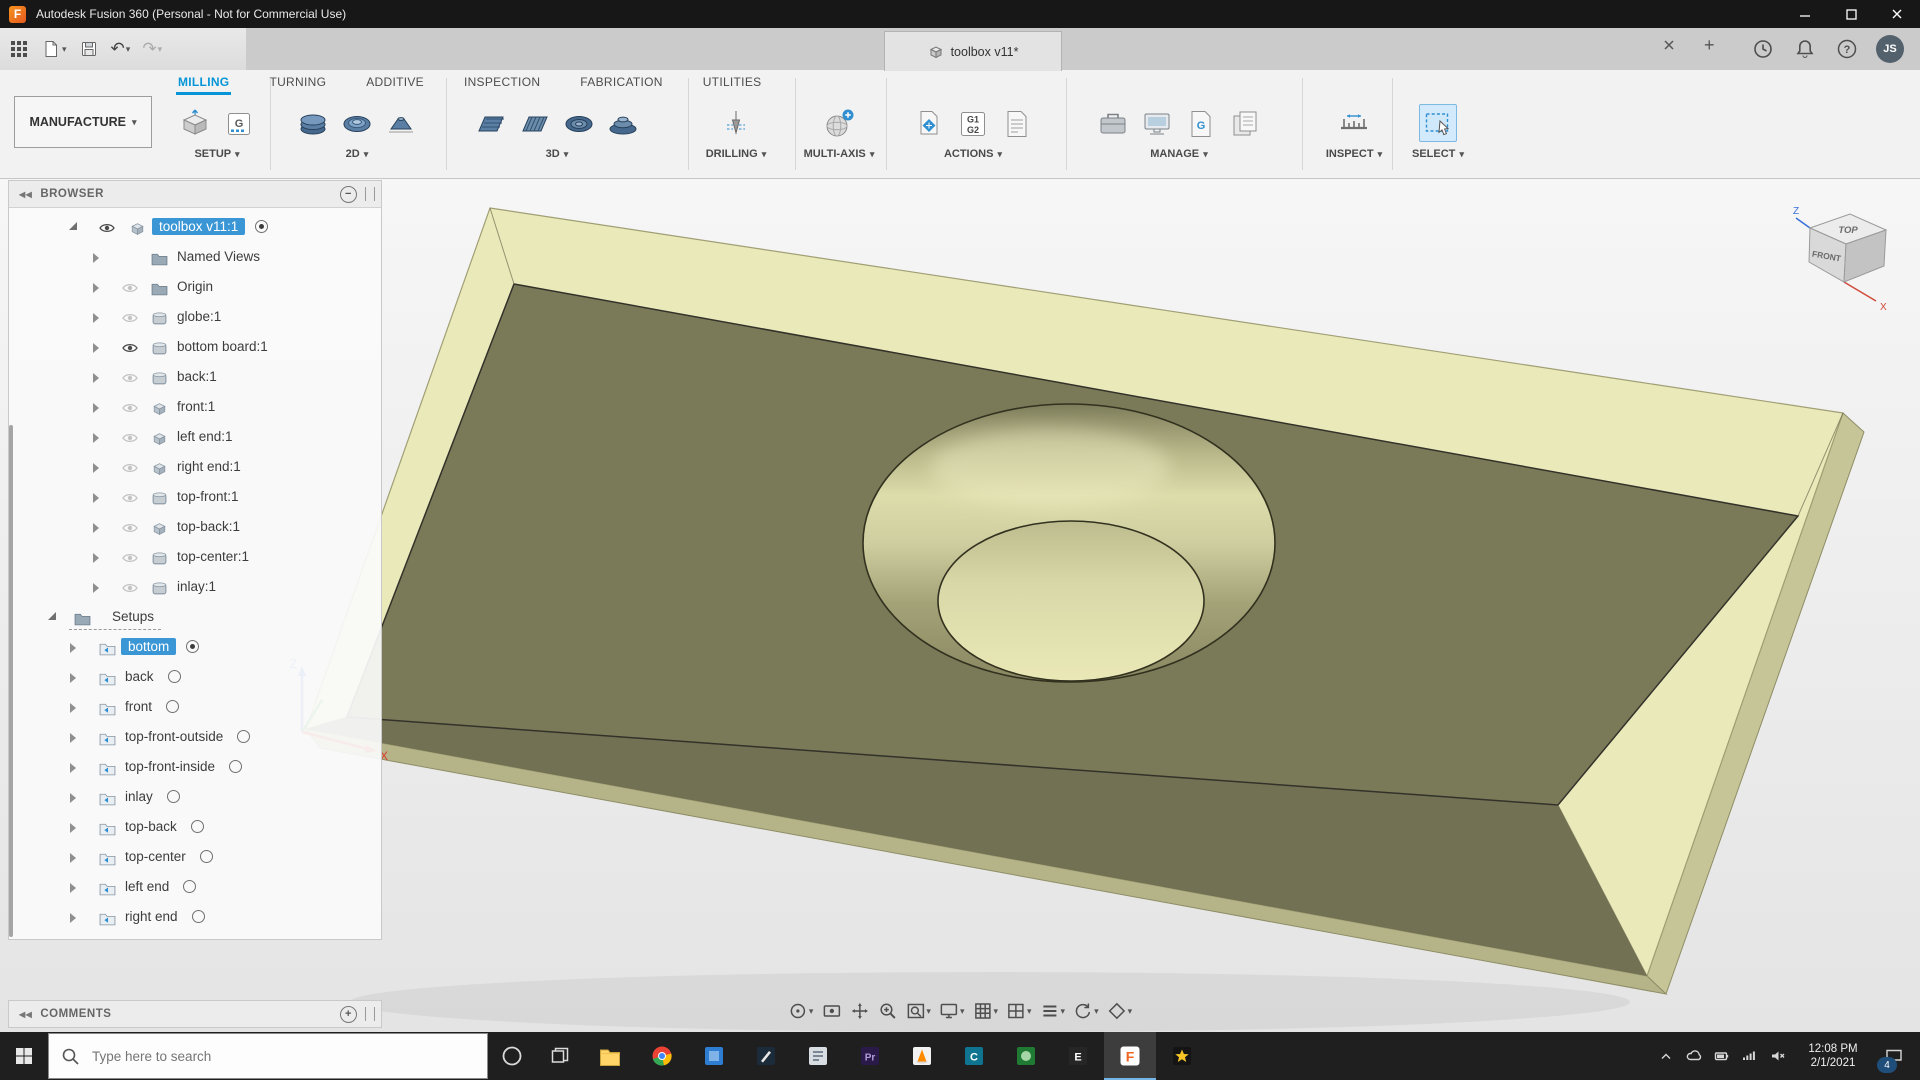 This screenshot has width=1920, height=1080. I want to click on ribbon-tab-milling: MILLING, so click(204, 83).